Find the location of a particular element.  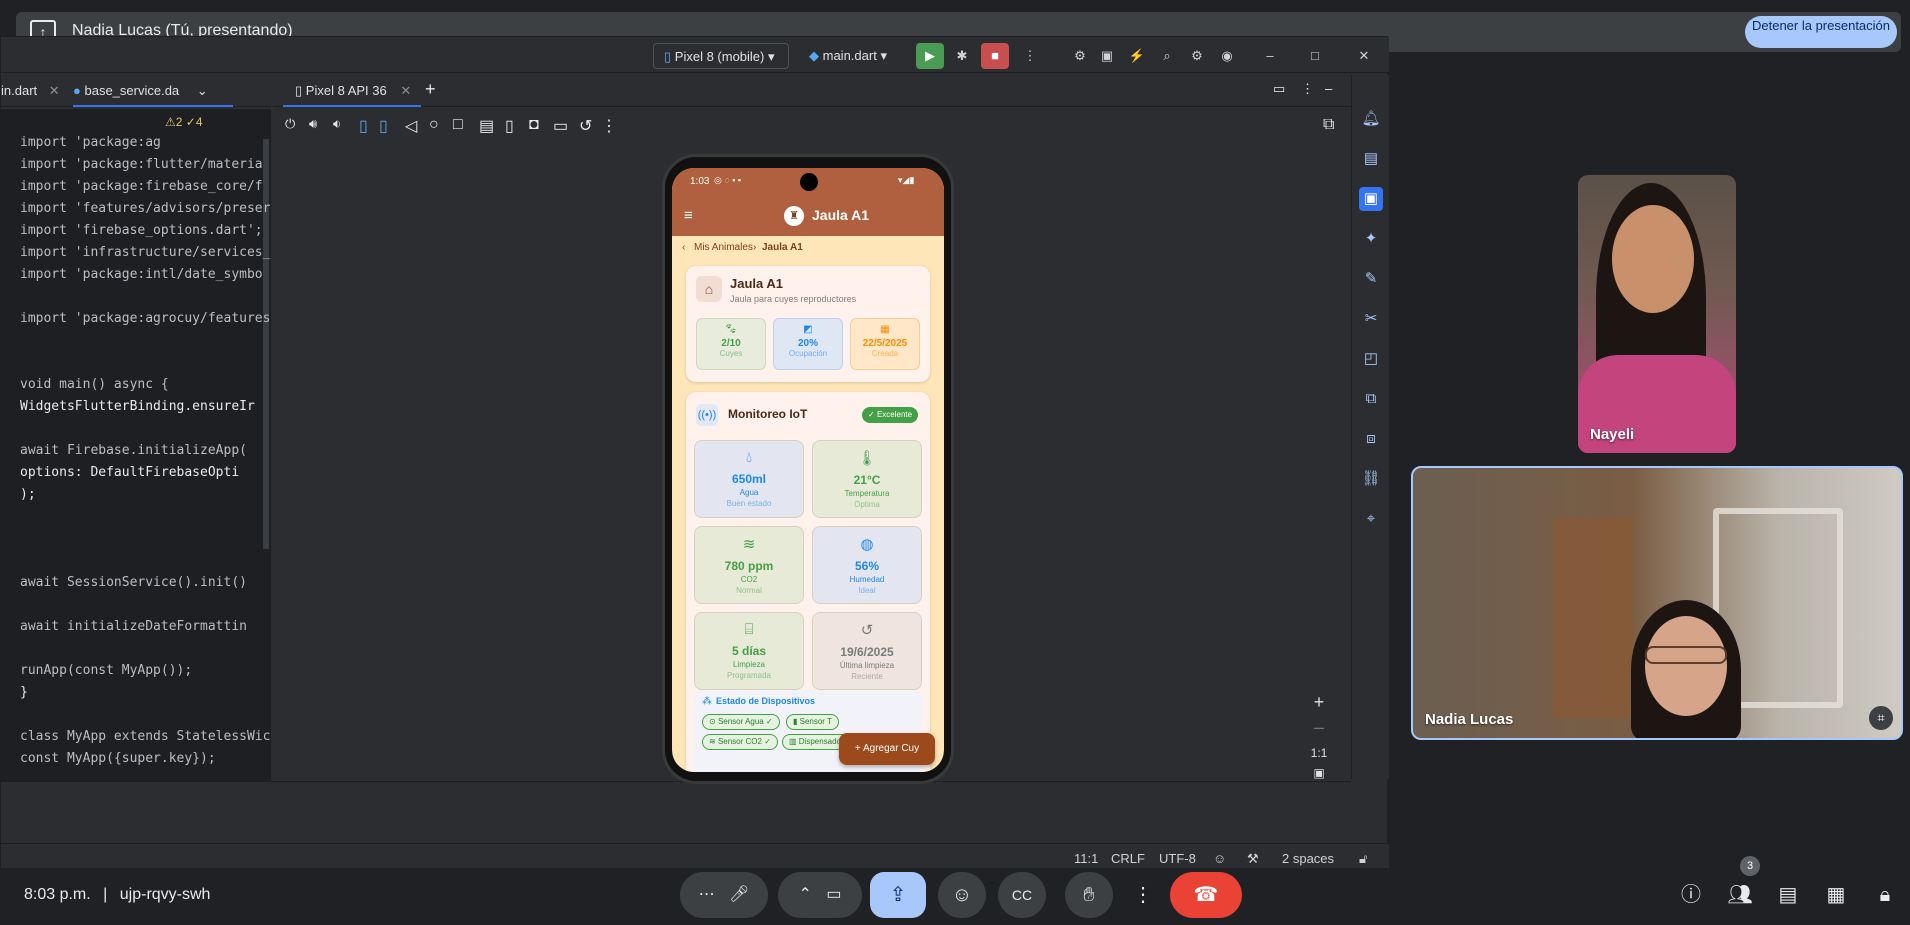

device-mirror-icon: ⧉ is located at coordinates (1371, 399).